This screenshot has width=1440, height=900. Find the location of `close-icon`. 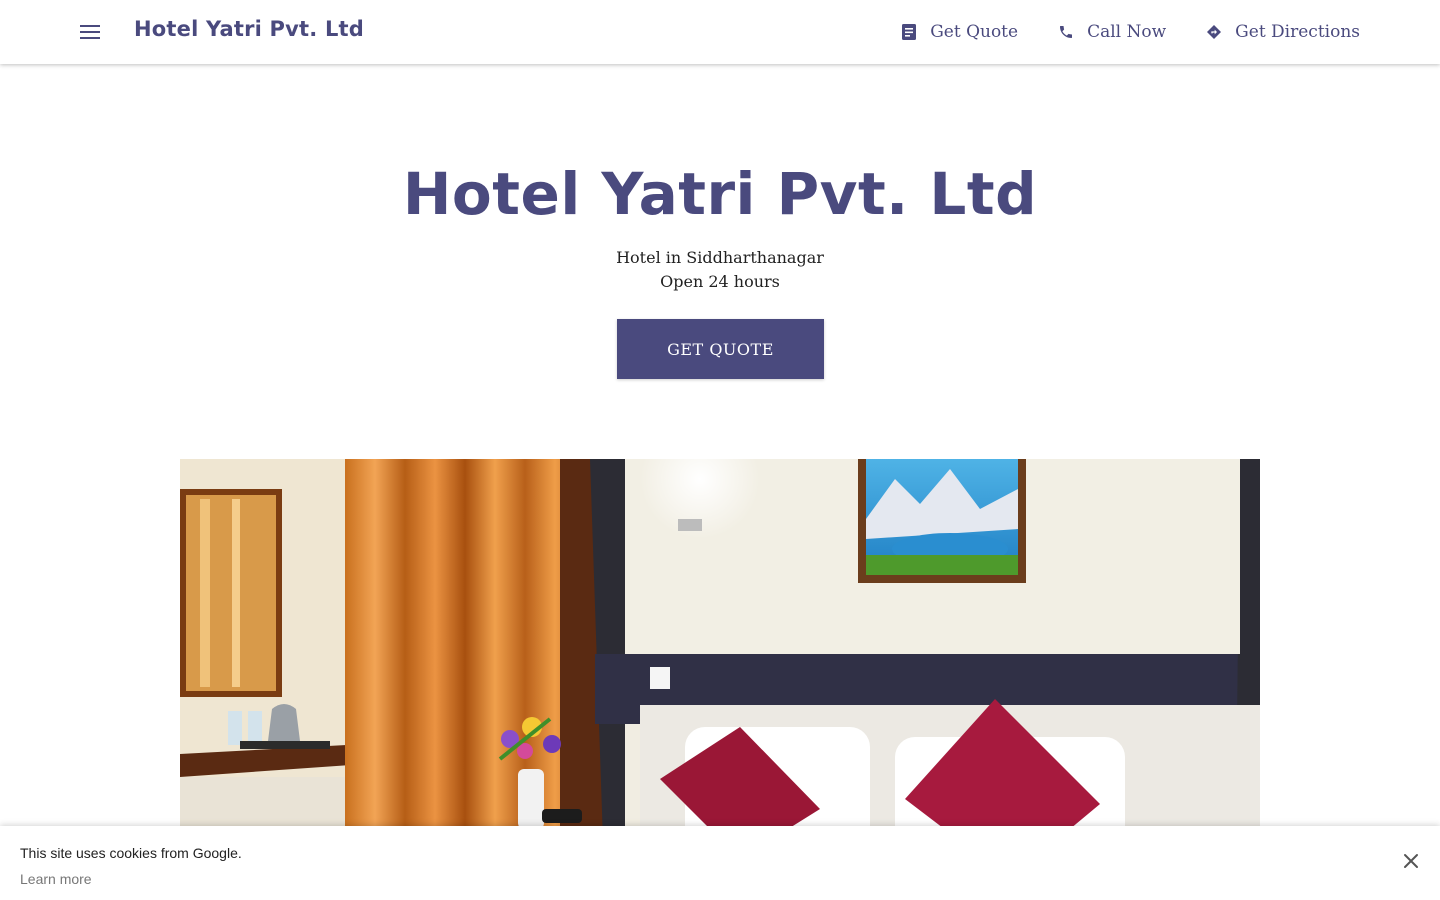

close-icon is located at coordinates (1411, 861).